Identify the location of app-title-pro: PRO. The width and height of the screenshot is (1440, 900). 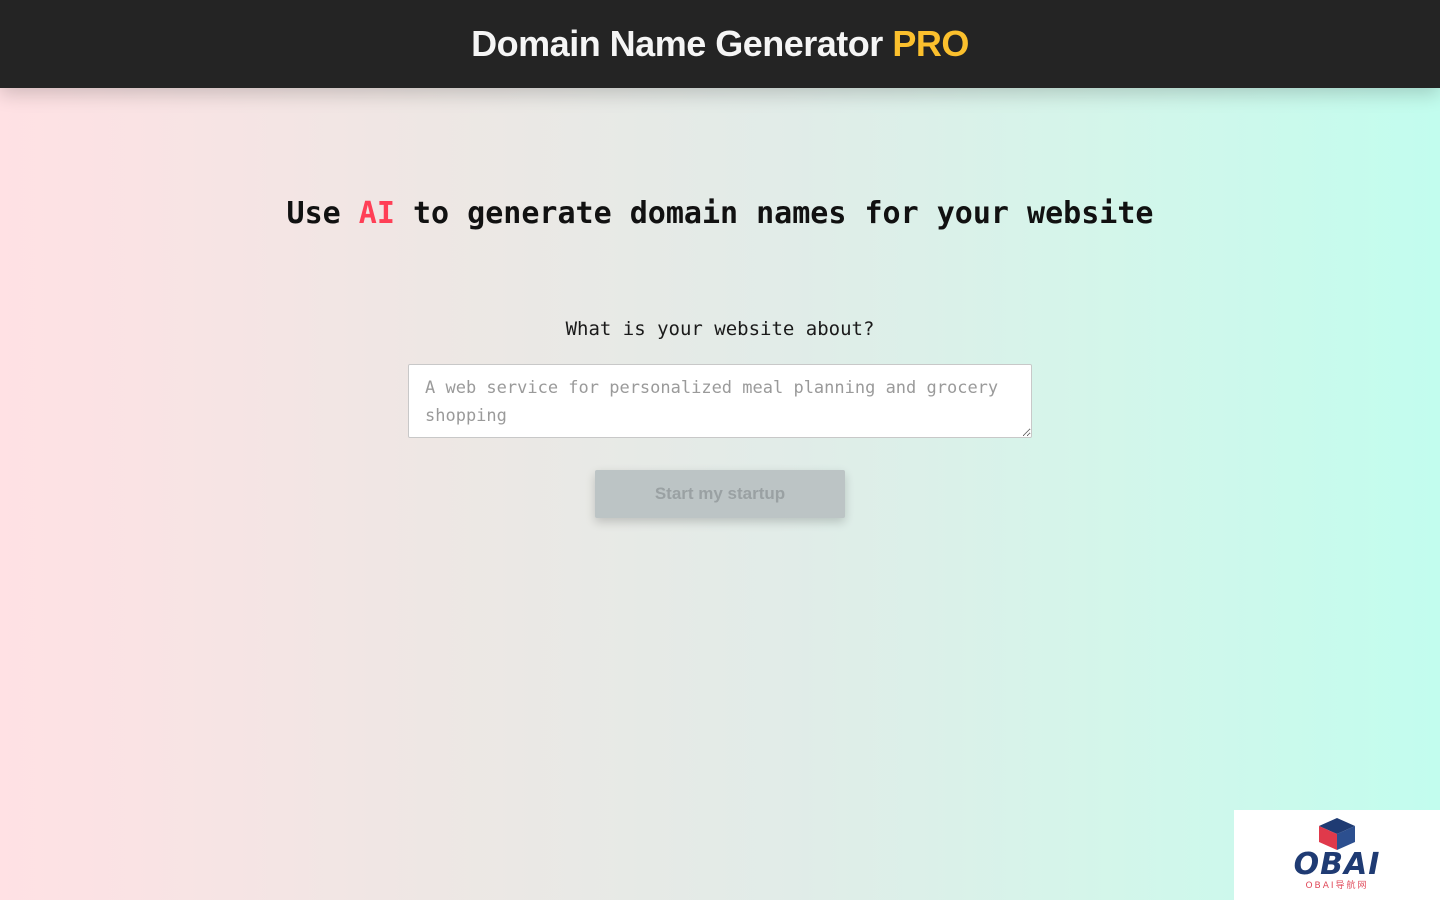
(930, 43).